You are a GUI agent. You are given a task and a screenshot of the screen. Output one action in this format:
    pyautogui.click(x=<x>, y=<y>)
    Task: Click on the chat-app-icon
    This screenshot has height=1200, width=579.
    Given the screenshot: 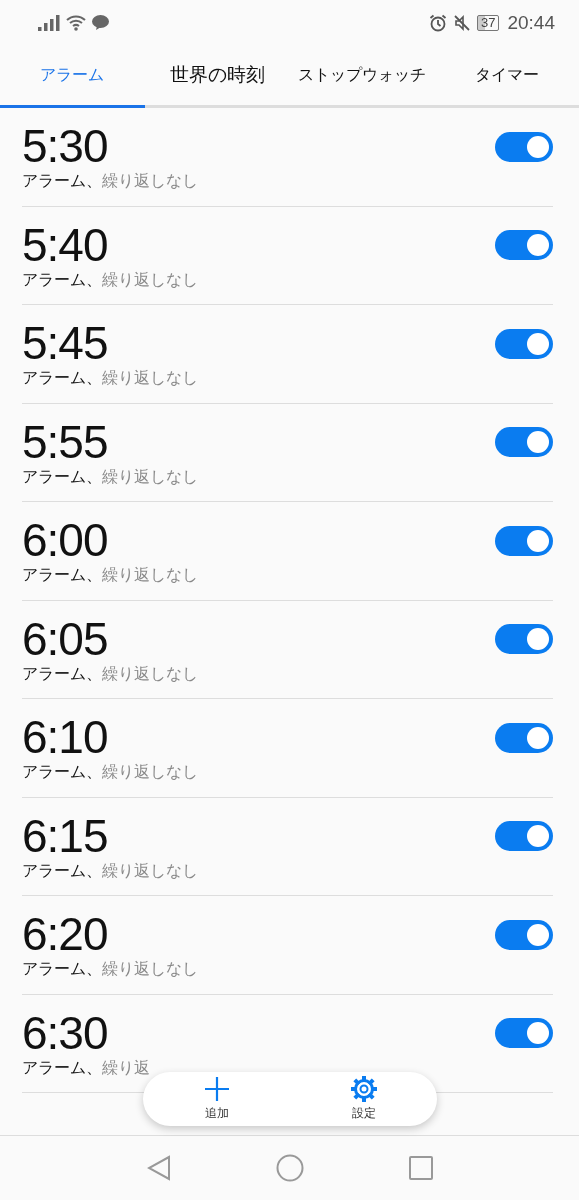 What is the action you would take?
    pyautogui.click(x=100, y=22)
    